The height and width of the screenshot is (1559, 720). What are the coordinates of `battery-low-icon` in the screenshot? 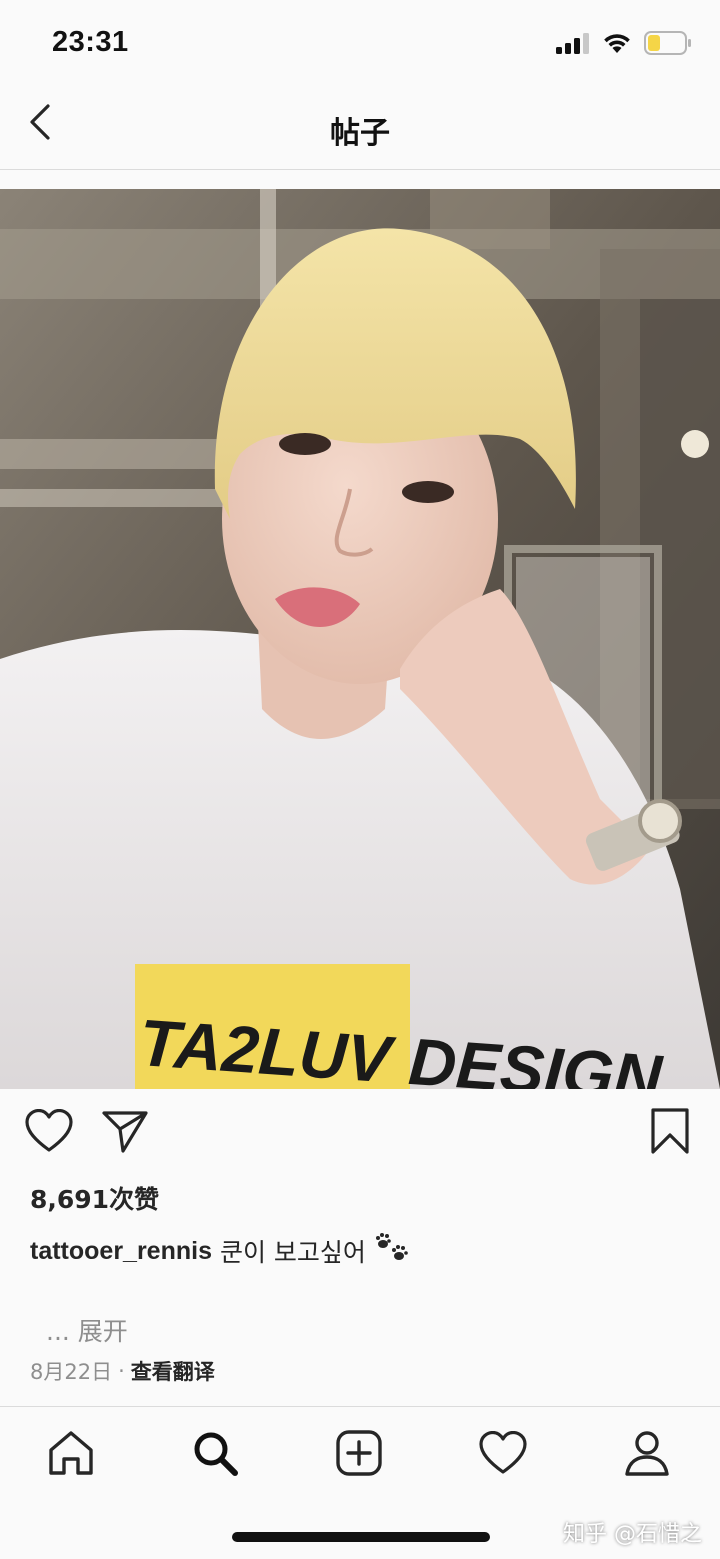 It's located at (668, 45).